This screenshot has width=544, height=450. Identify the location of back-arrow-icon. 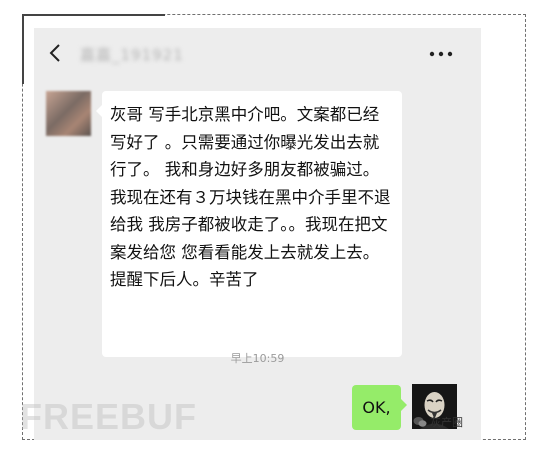
(55, 53).